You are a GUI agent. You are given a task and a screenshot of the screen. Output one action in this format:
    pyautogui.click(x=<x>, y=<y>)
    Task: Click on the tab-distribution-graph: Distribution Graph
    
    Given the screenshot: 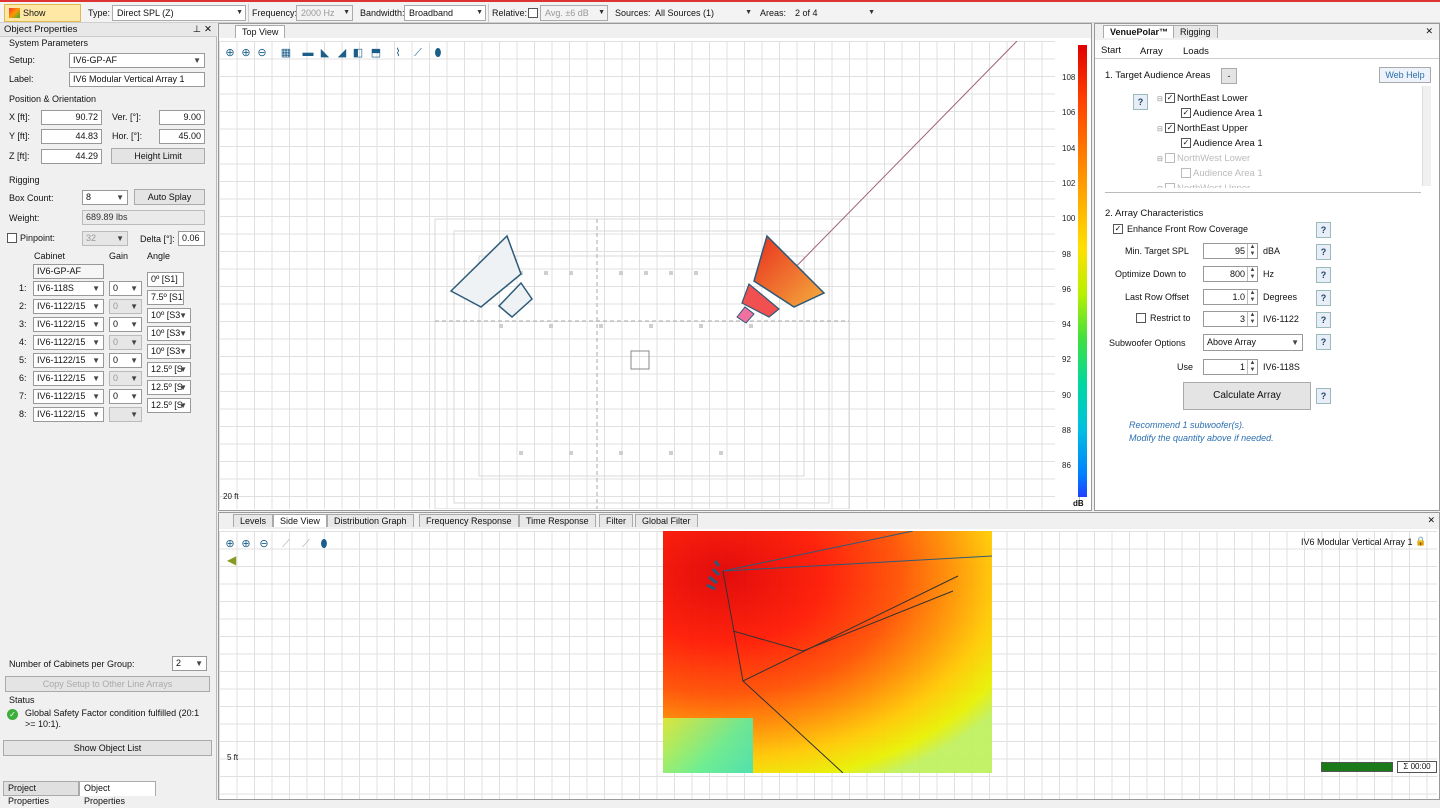 What is the action you would take?
    pyautogui.click(x=370, y=520)
    